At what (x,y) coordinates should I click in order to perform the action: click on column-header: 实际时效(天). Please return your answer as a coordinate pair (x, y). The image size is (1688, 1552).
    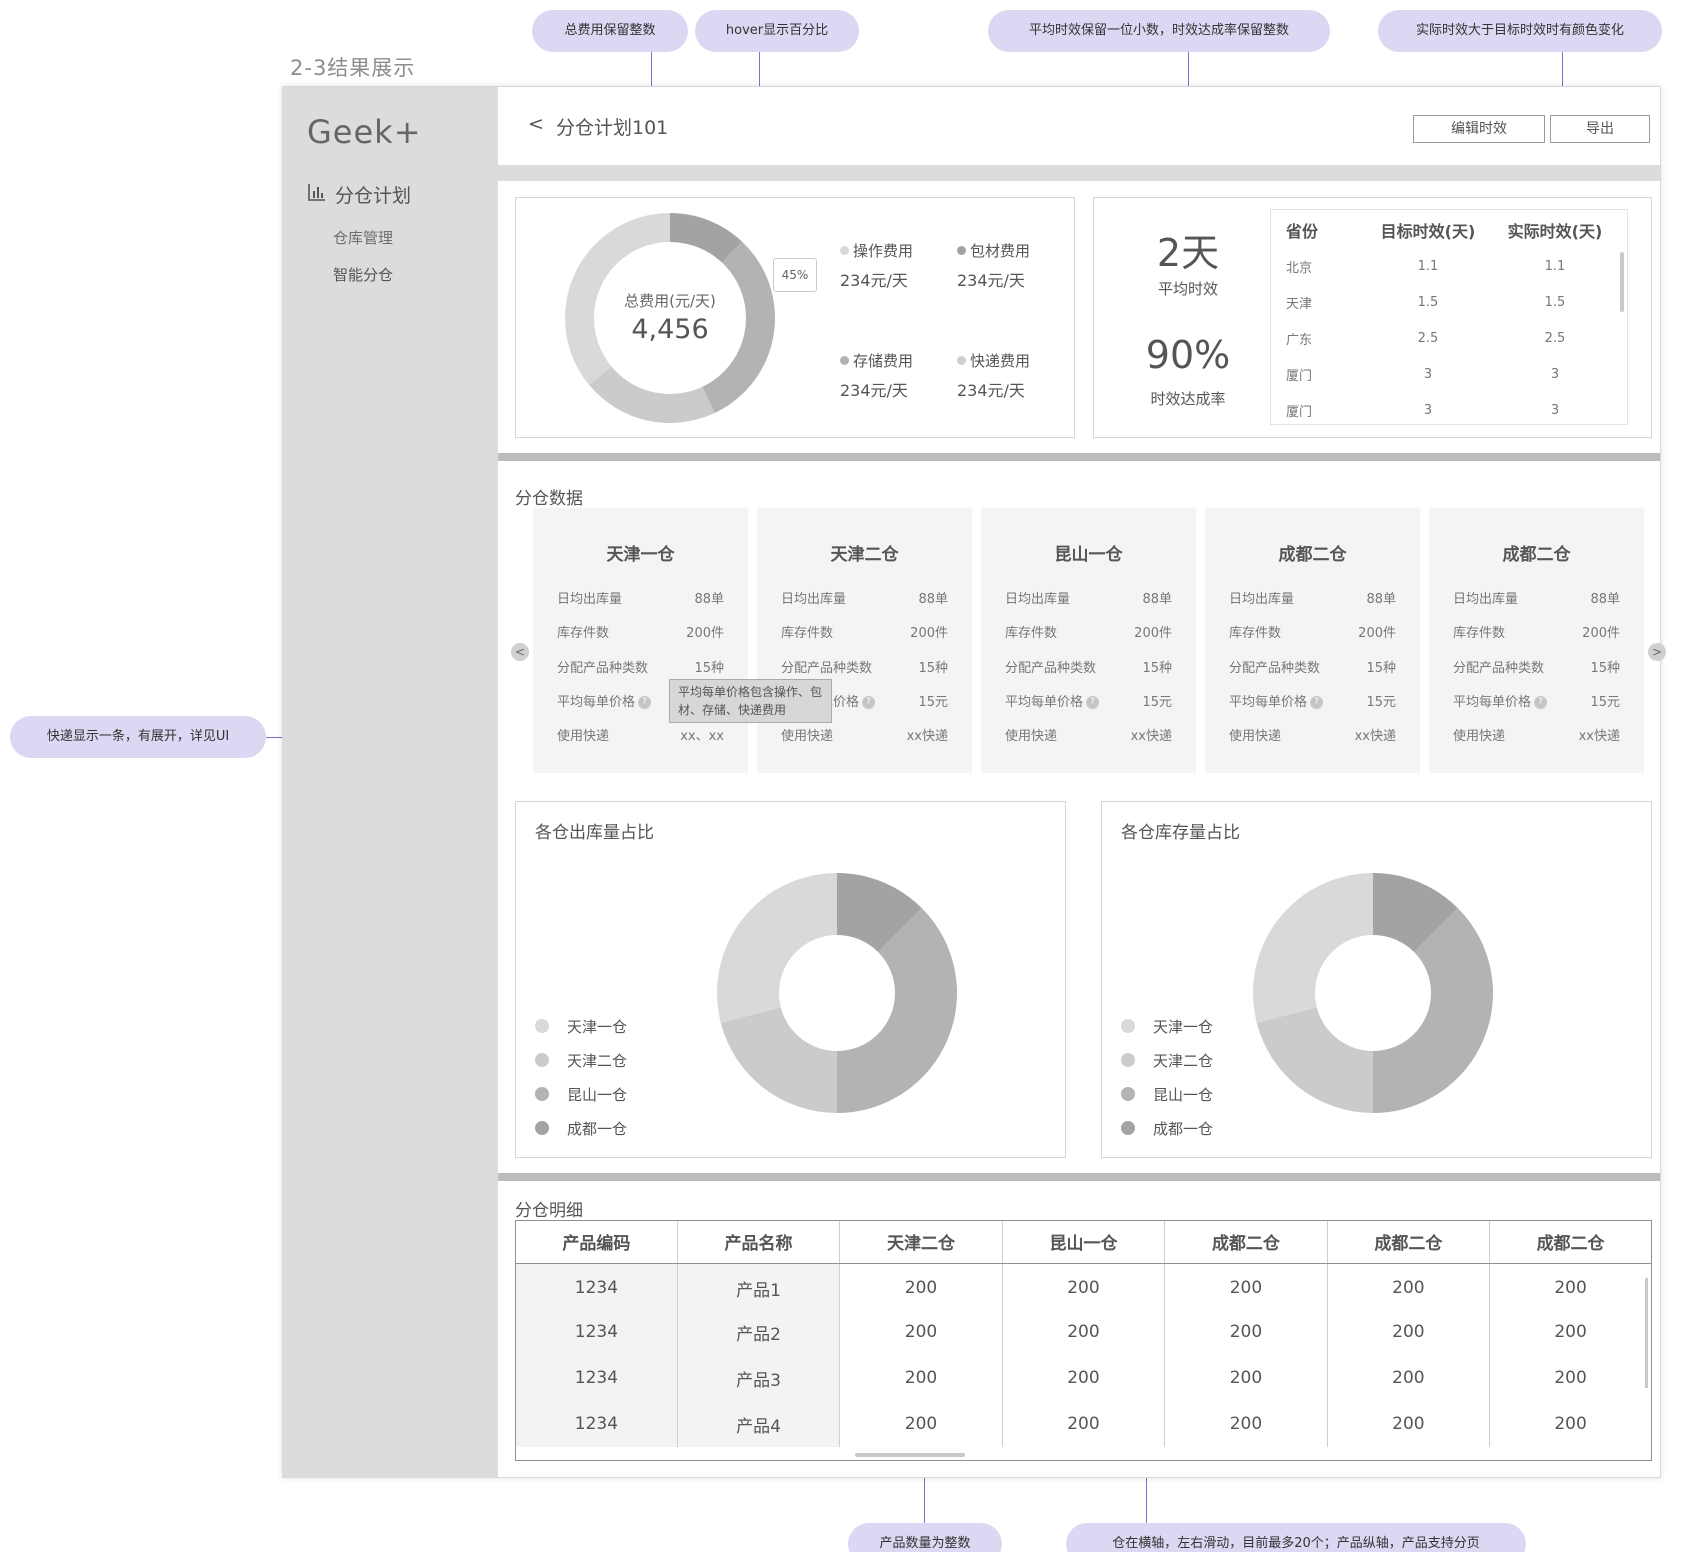
    Looking at the image, I should click on (1555, 231).